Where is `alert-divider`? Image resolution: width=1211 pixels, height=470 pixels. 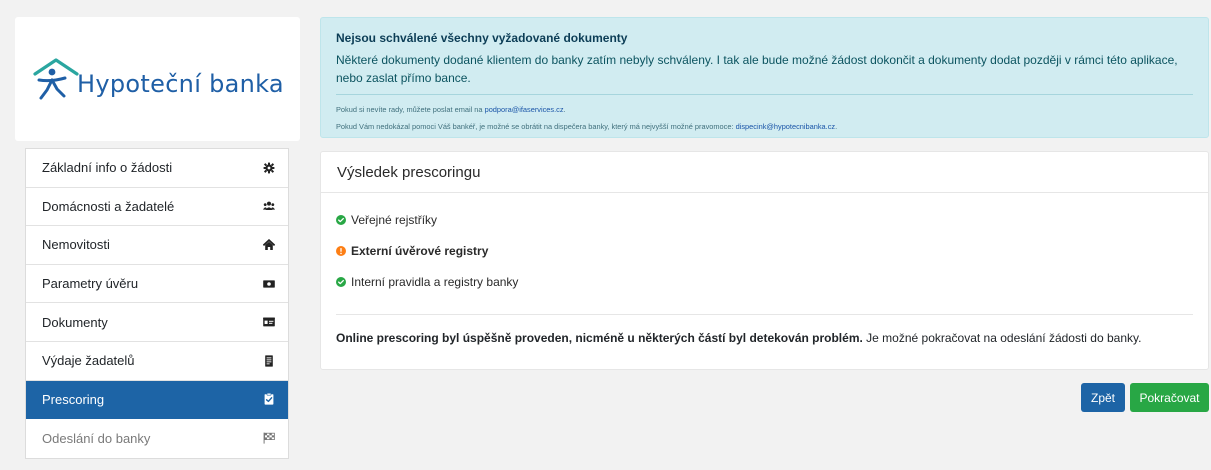 alert-divider is located at coordinates (764, 94).